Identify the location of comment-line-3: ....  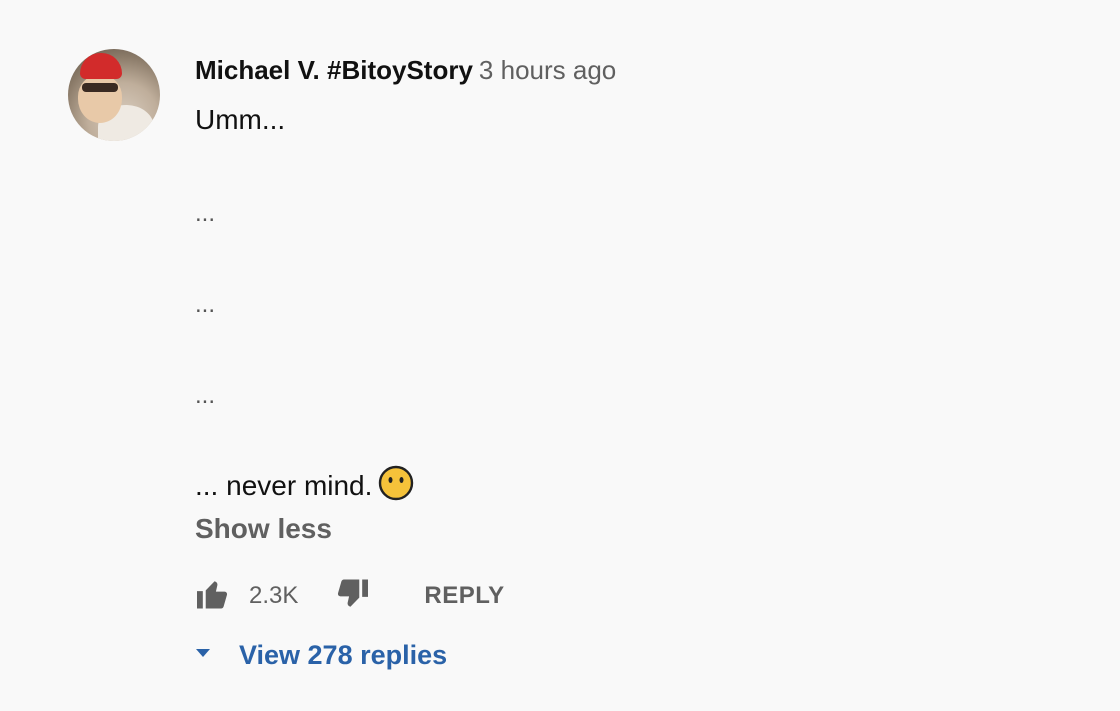
(205, 304).